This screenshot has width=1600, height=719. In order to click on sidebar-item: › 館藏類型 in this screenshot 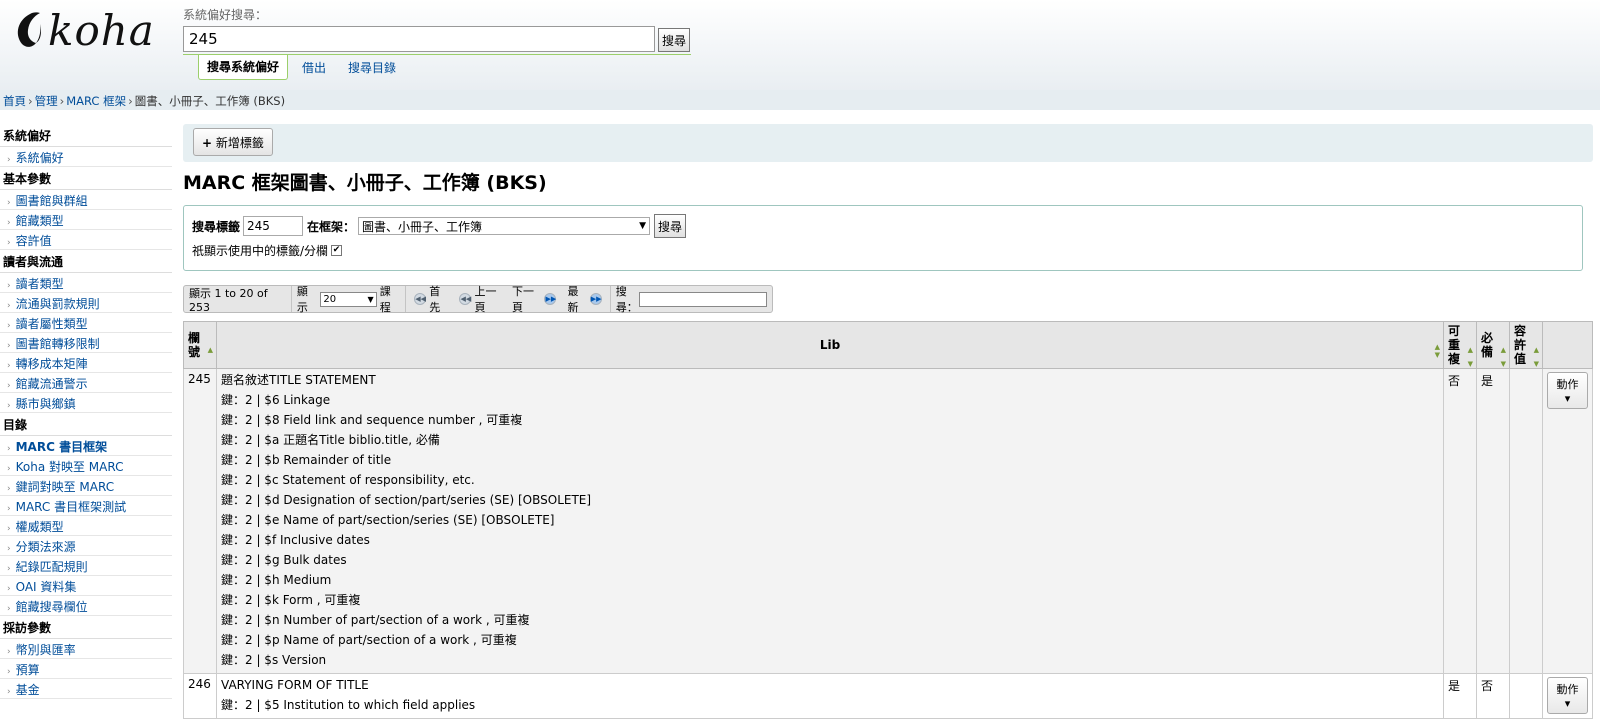, I will do `click(86, 220)`.